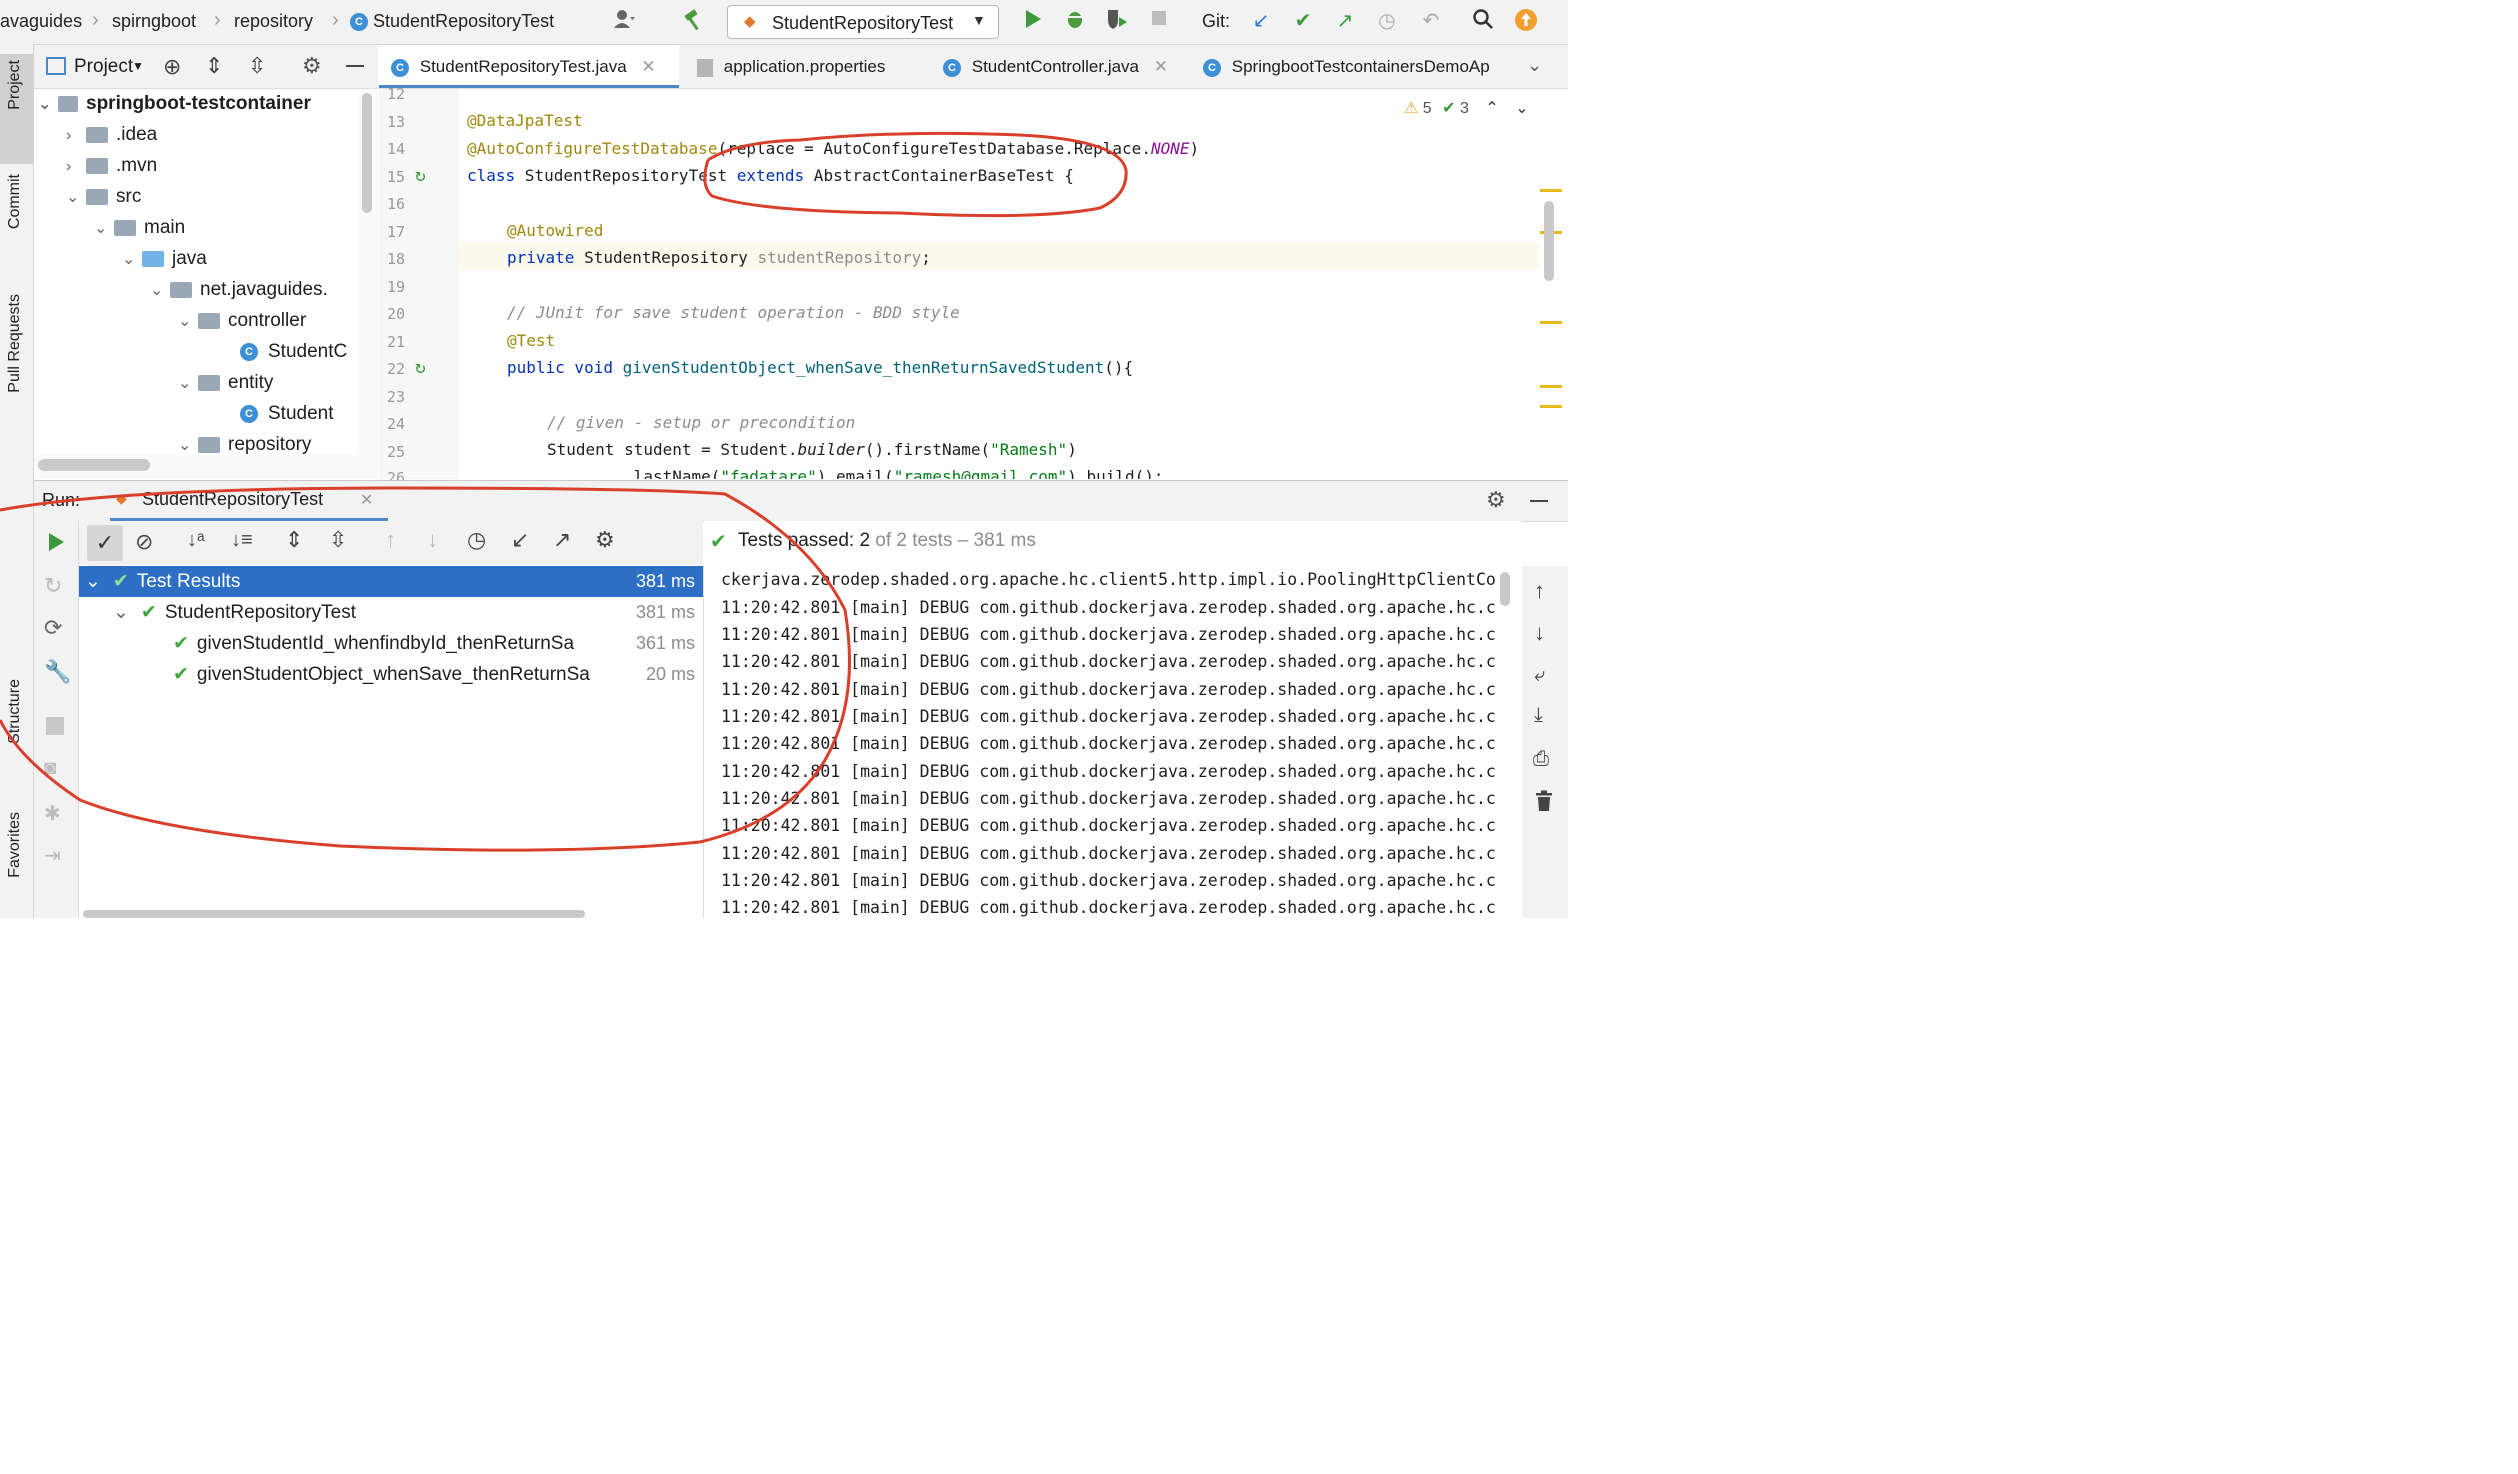  What do you see at coordinates (1362, 66) in the screenshot?
I see `tab-application: C SpringbootTestcontainersDemoAp` at bounding box center [1362, 66].